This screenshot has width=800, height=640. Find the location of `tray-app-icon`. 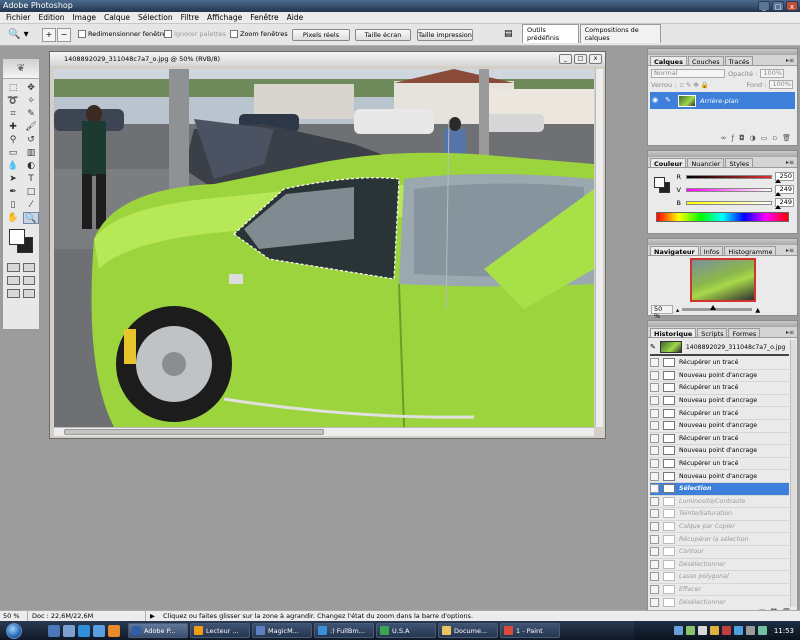

tray-app-icon is located at coordinates (690, 630).